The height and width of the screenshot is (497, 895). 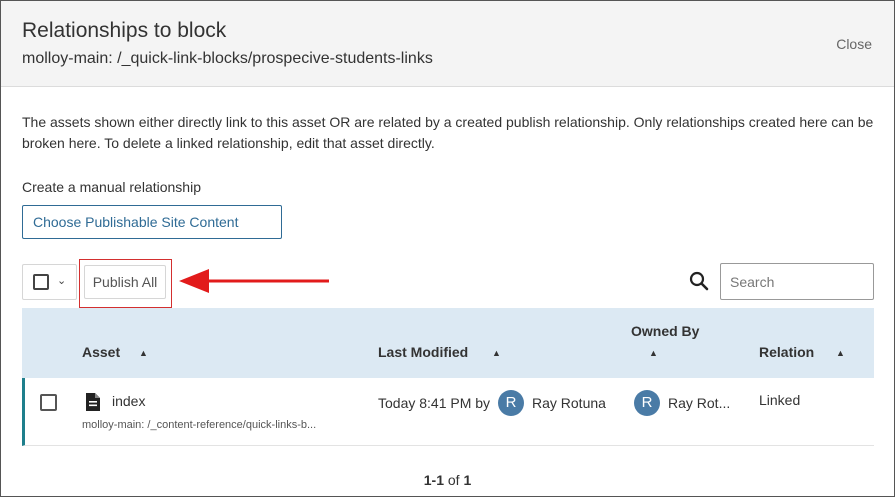 I want to click on select-all-checkbox, so click(x=41, y=282).